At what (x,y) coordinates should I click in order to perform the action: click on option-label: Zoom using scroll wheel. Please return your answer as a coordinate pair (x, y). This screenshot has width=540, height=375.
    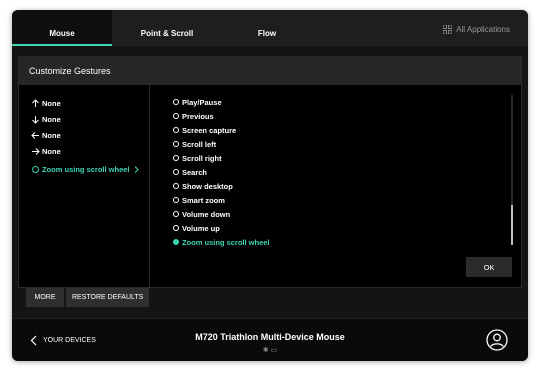
    Looking at the image, I should click on (226, 242).